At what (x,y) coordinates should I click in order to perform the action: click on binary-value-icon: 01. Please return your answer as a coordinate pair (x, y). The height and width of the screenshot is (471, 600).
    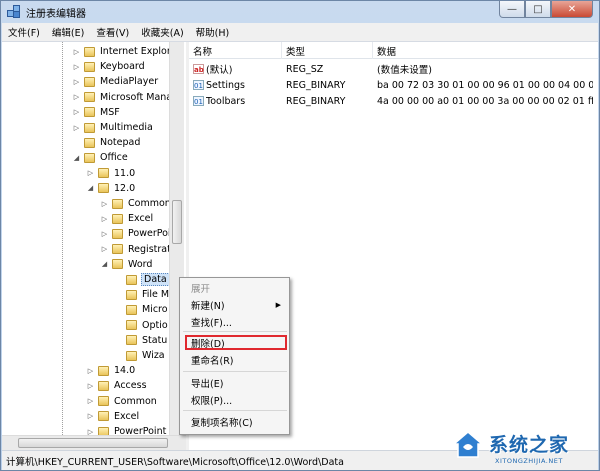
    Looking at the image, I should click on (198, 101).